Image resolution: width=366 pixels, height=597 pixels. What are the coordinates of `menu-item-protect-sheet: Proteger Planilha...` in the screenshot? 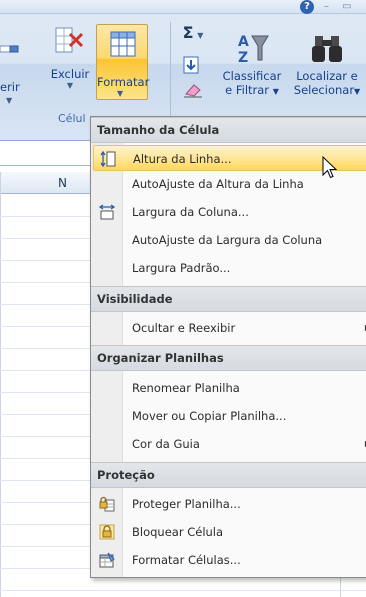 It's located at (228, 504).